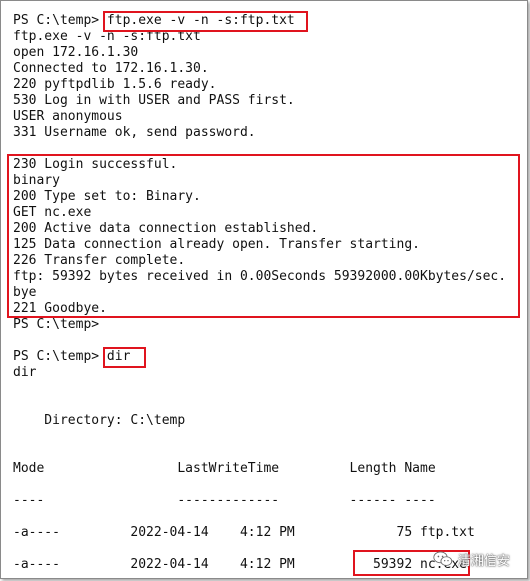 This screenshot has height=581, width=530. Describe the element at coordinates (68, 116) in the screenshot. I see `console-line: USER anonymous` at that location.